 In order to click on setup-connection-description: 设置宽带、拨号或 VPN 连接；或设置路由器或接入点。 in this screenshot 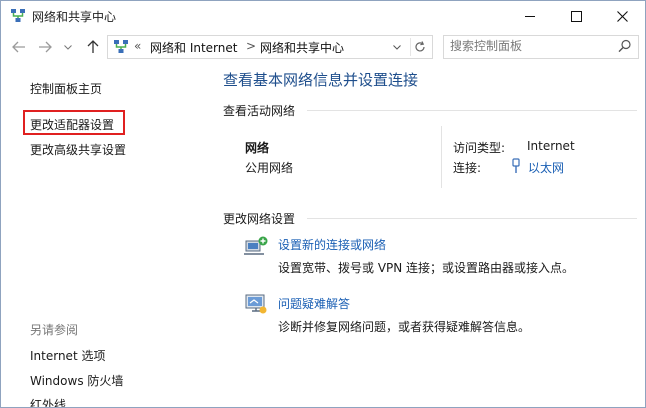, I will do `click(426, 268)`.